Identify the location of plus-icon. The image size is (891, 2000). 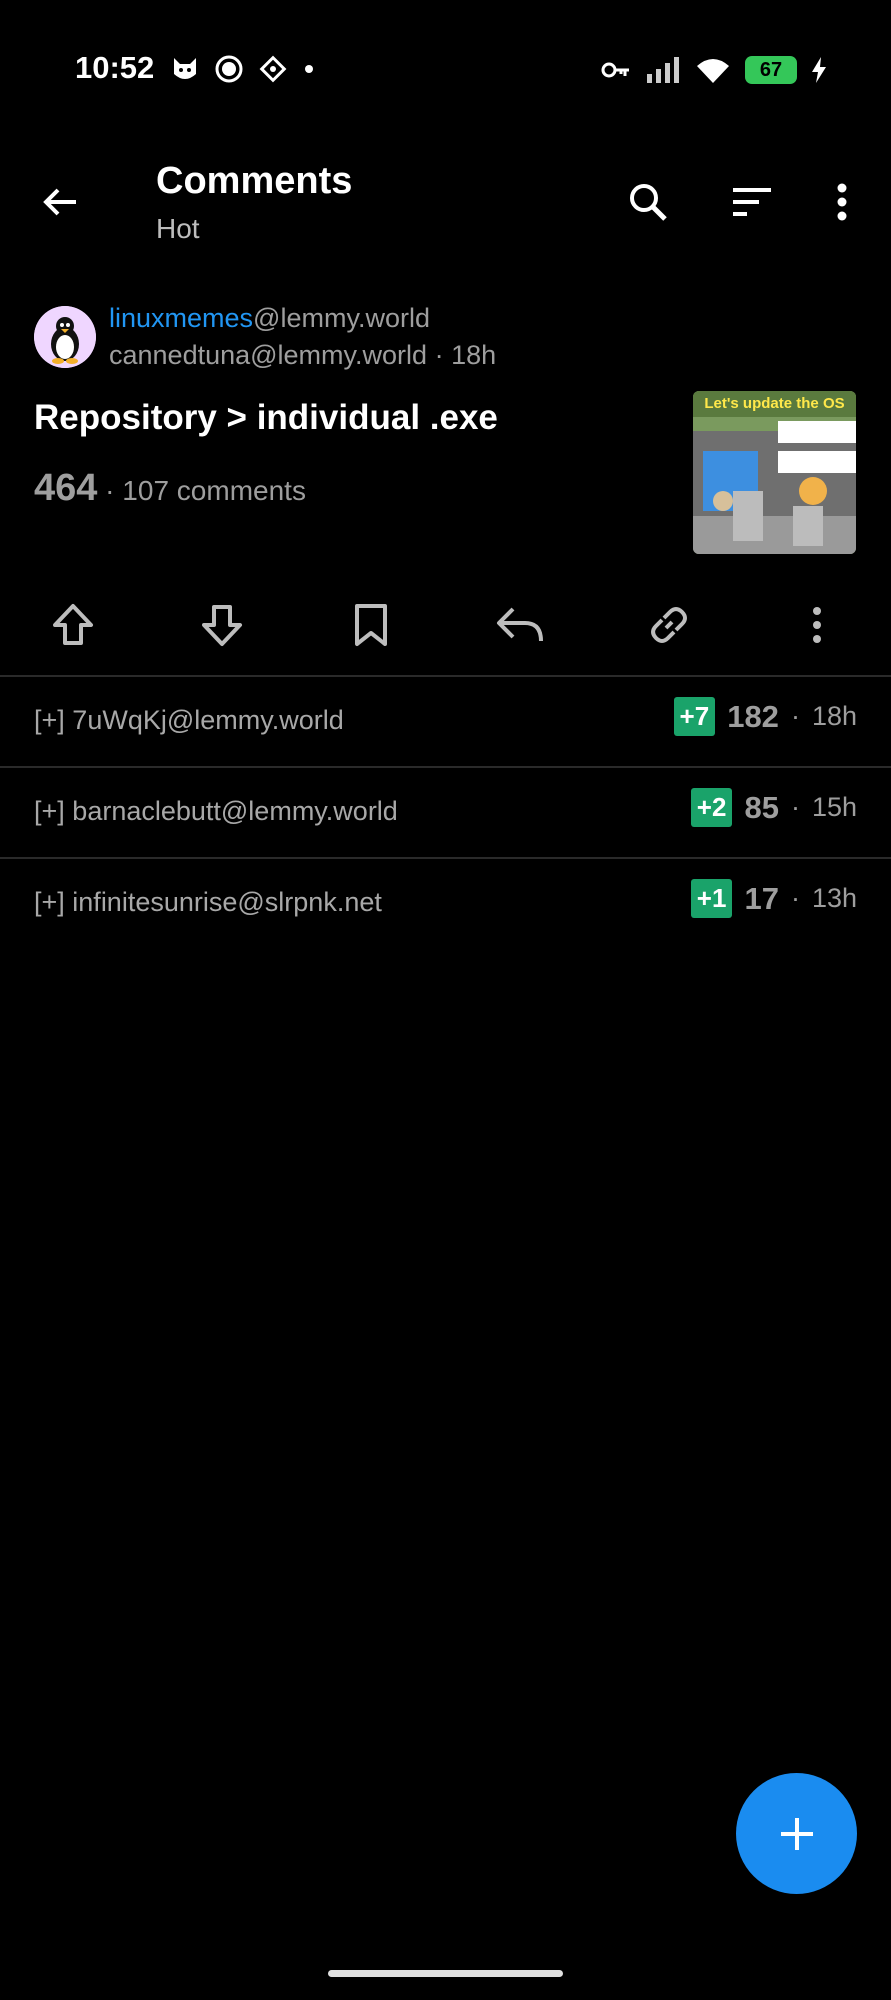
(796, 1833).